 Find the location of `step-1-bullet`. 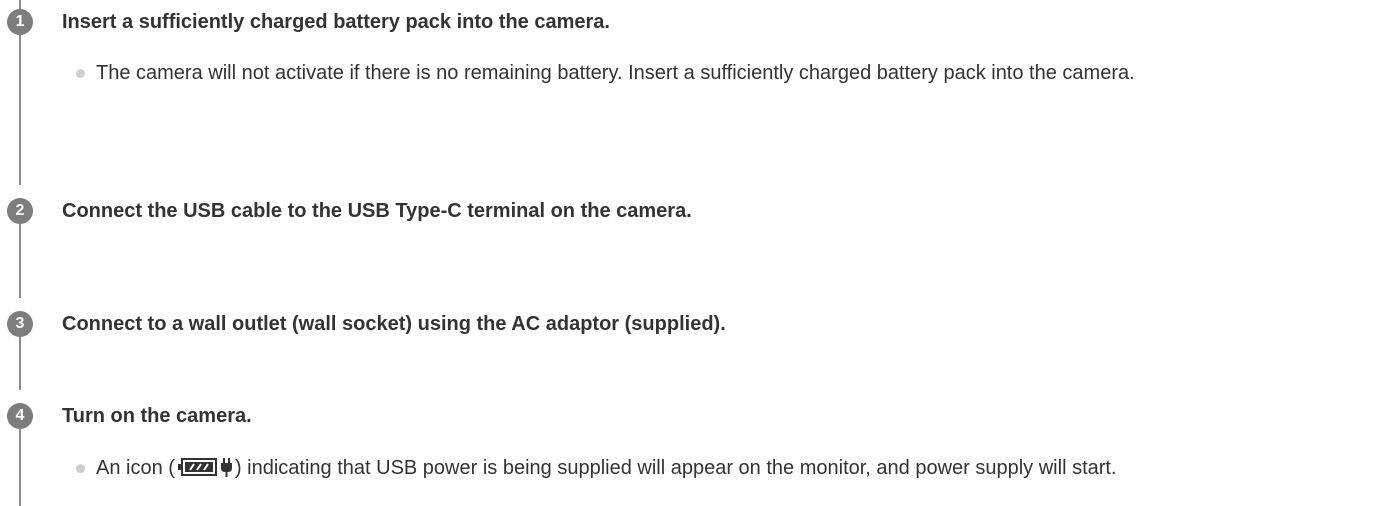

step-1-bullet is located at coordinates (80, 73).